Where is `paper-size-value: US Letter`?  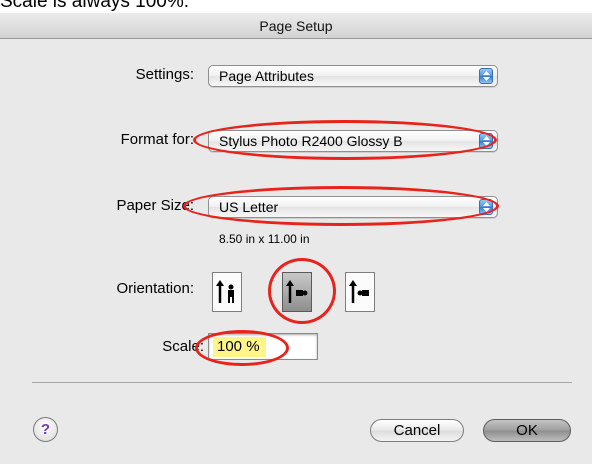 paper-size-value: US Letter is located at coordinates (249, 207).